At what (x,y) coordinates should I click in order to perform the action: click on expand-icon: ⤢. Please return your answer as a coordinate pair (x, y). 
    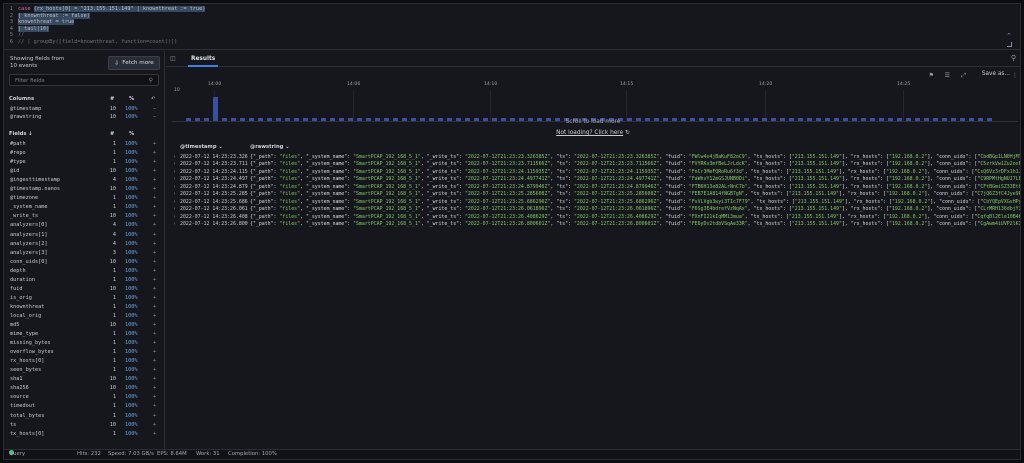
    Looking at the image, I should click on (963, 76).